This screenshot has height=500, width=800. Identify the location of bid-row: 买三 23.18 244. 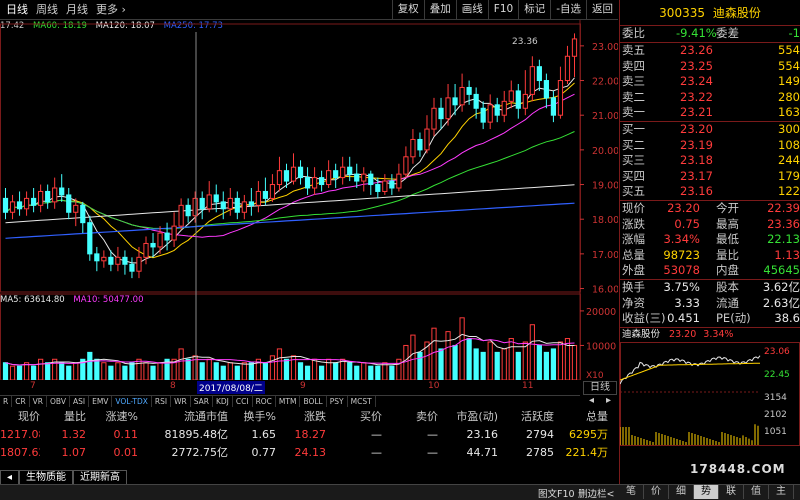
(710, 161).